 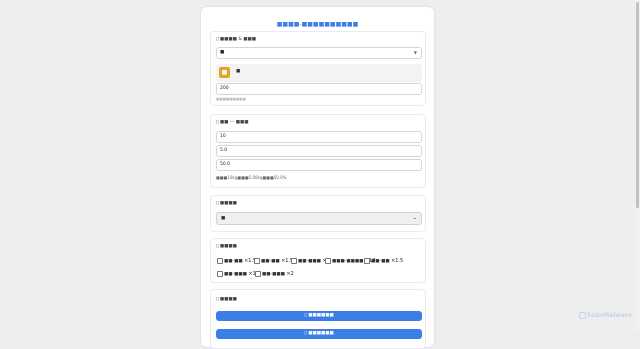 I want to click on item-section: ▯ ■■■■ & ■■■ ■ ▼ ■ ■ 200 ■■■■■■■■■, so click(x=318, y=68).